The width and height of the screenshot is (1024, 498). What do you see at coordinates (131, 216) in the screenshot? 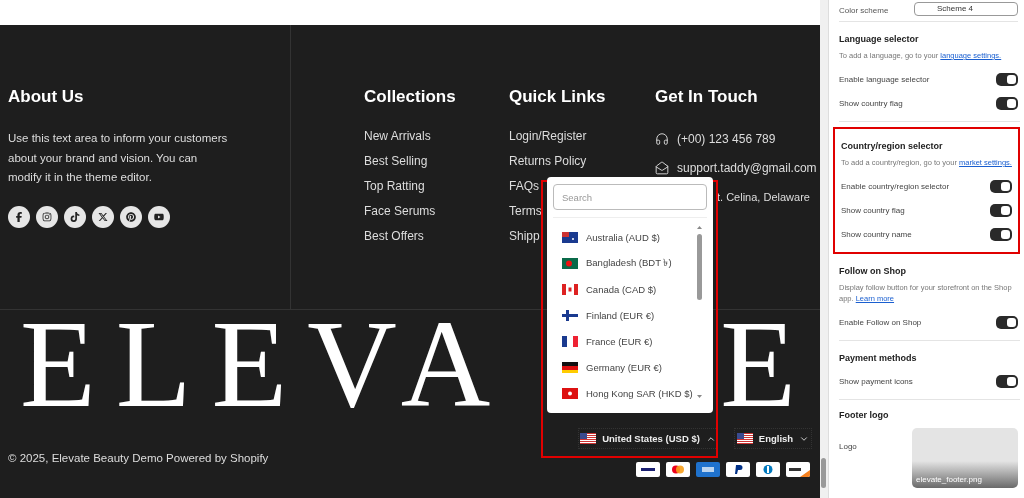
I see `pinterest-icon` at bounding box center [131, 216].